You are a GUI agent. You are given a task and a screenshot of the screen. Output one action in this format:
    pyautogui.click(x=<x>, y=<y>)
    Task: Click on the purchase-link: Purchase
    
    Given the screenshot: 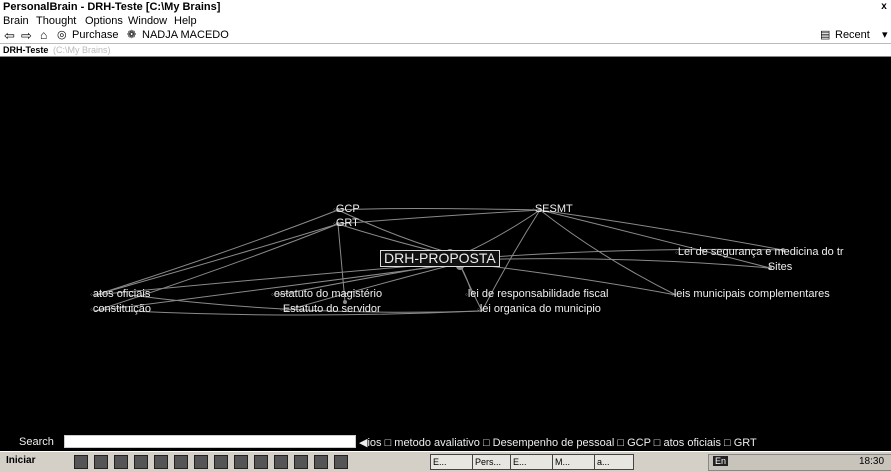 What is the action you would take?
    pyautogui.click(x=95, y=35)
    